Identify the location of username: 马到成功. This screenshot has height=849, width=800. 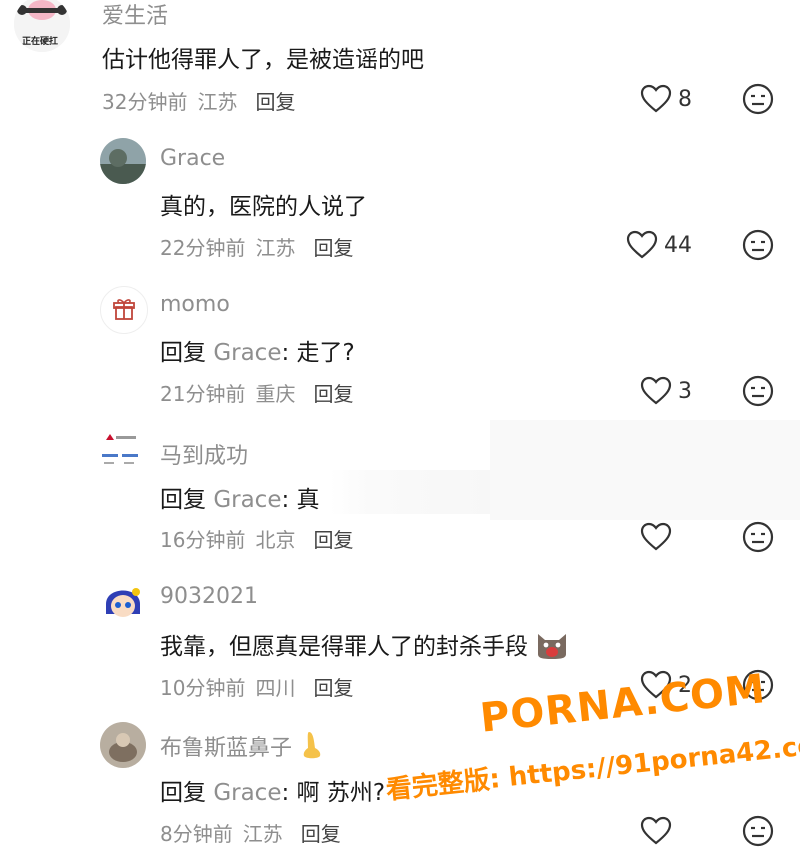
(204, 454).